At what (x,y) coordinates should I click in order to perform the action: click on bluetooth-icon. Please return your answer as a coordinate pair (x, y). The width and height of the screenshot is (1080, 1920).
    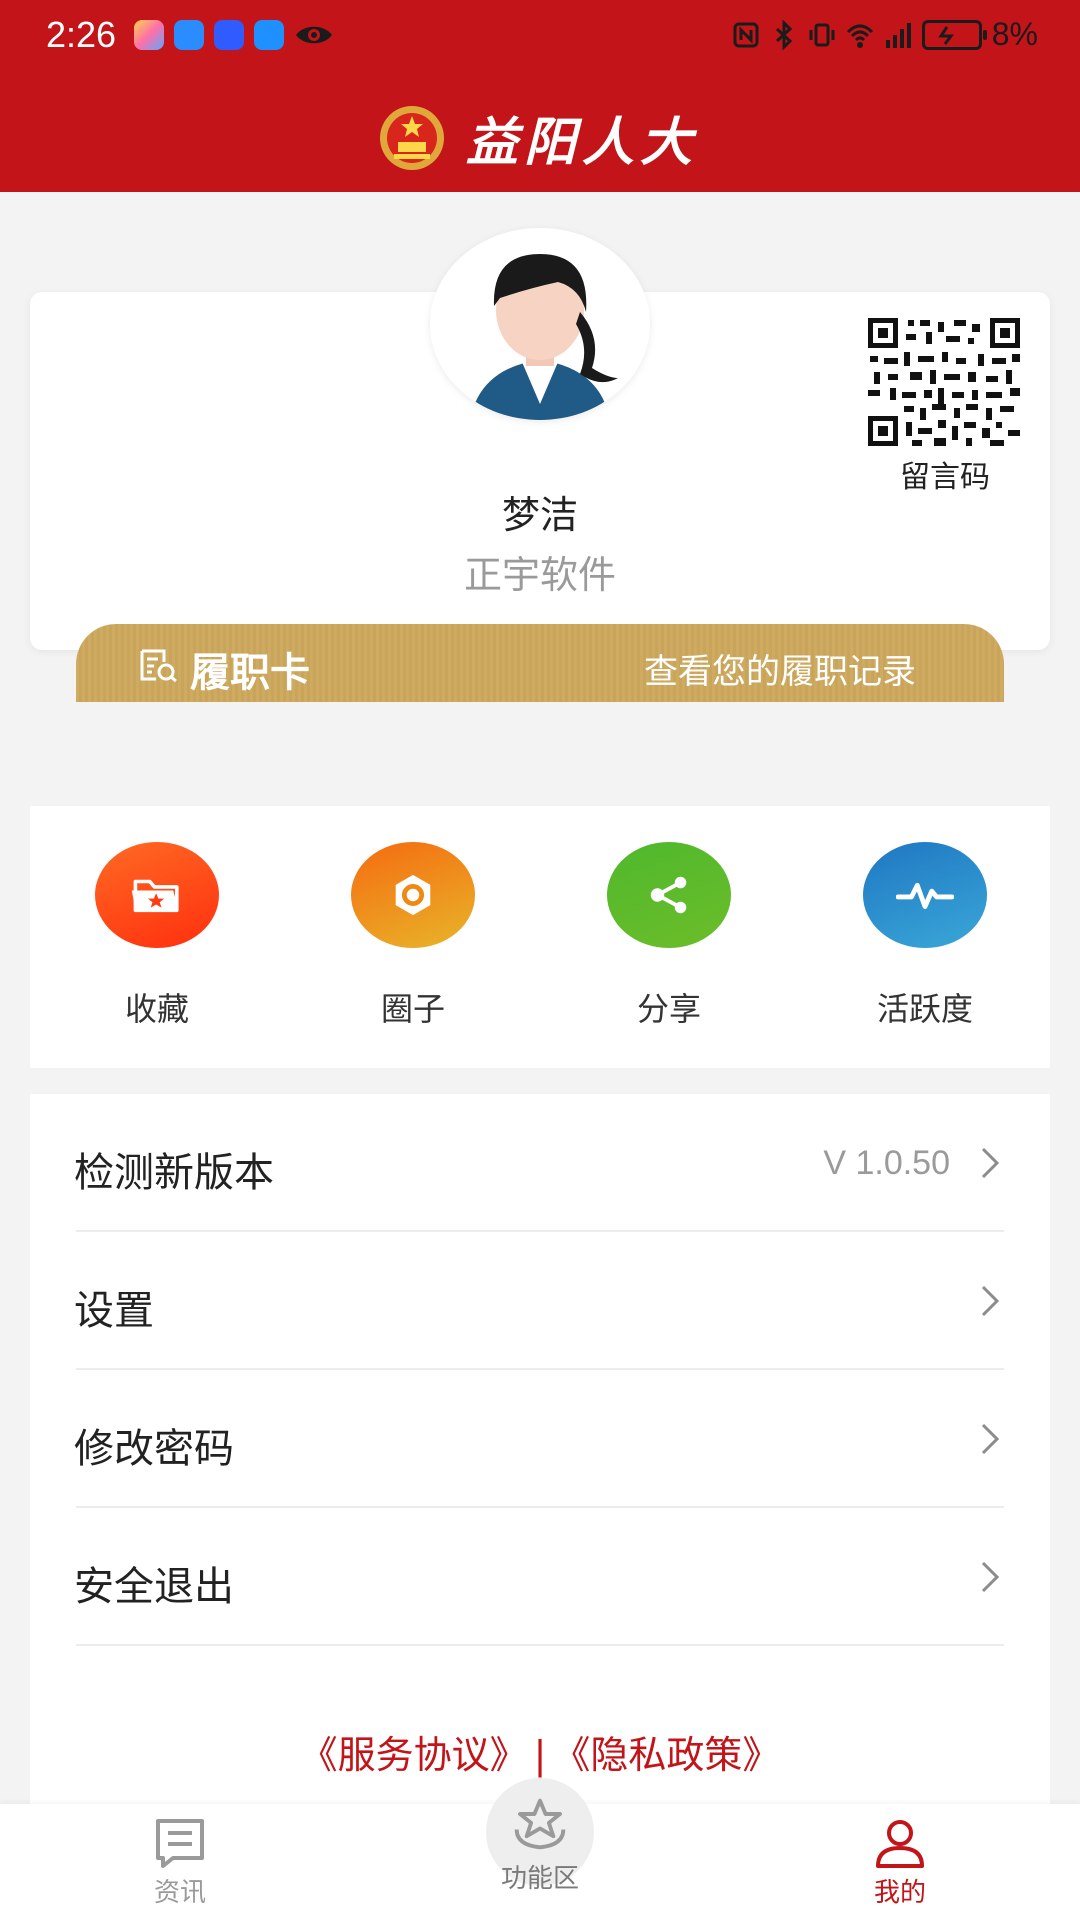
    Looking at the image, I should click on (783, 34).